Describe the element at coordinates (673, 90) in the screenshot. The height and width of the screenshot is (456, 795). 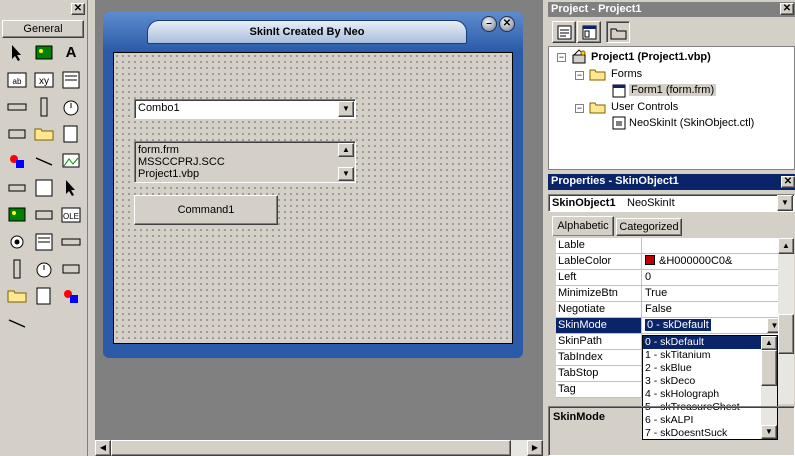
I see `tree-form-file: Form1 (form.frm)` at that location.